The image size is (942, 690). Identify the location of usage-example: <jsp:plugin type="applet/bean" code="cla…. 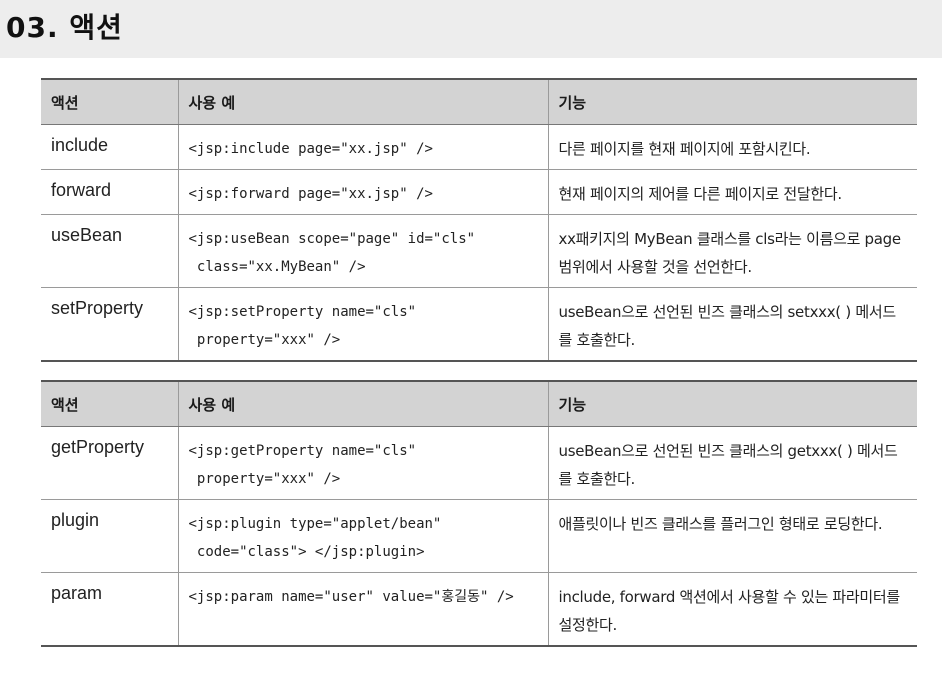
(362, 536).